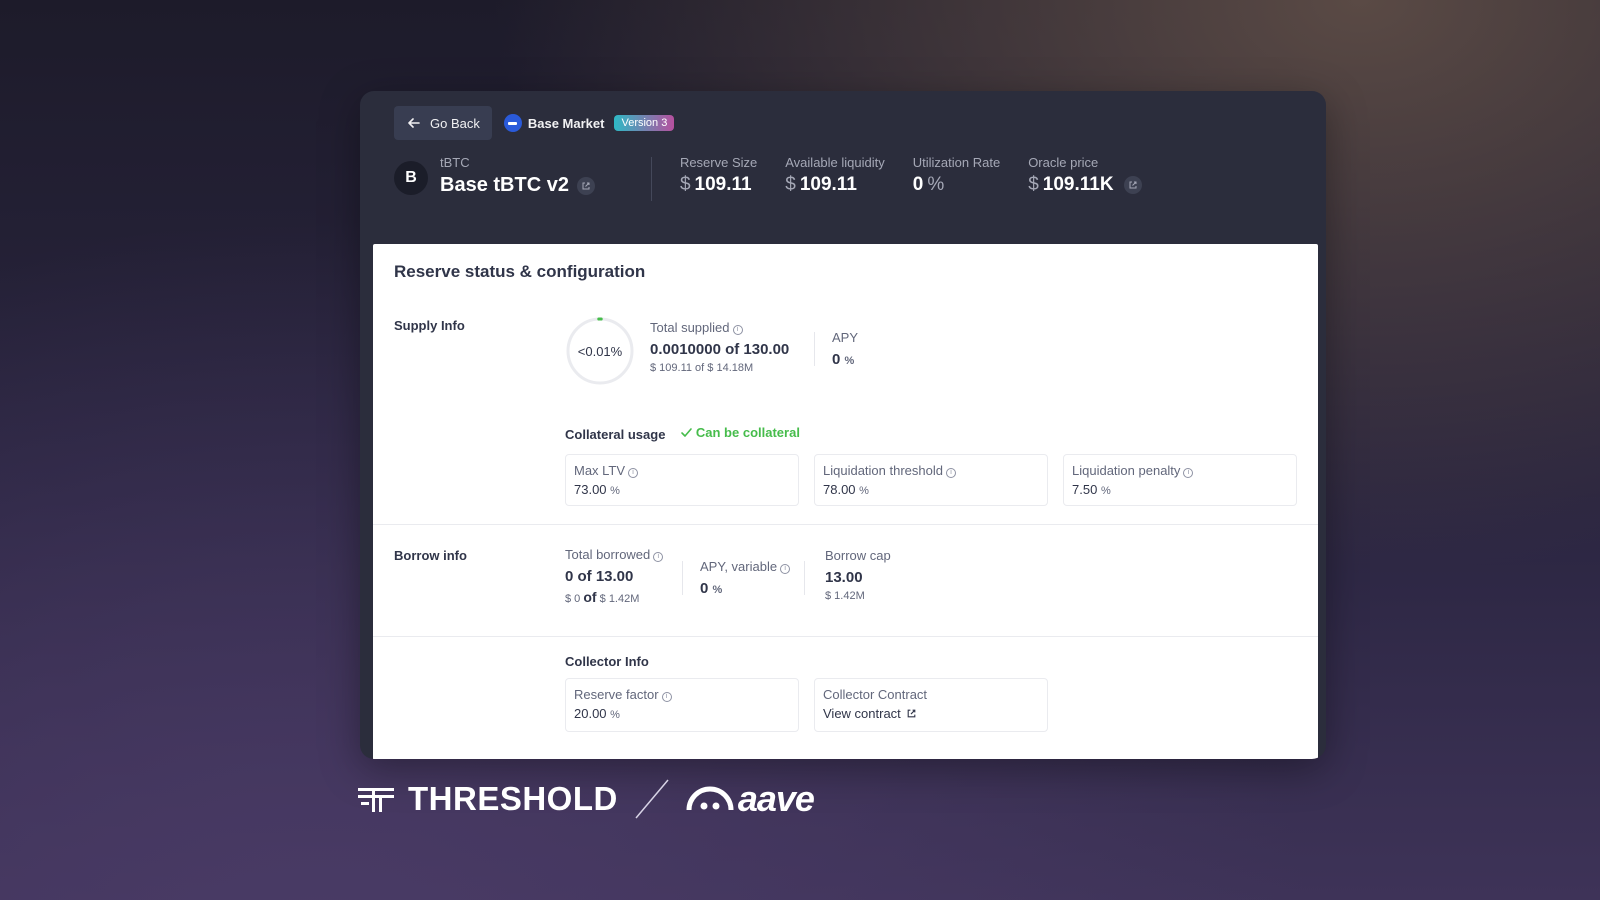  What do you see at coordinates (835, 162) in the screenshot?
I see `stat-label: Available liquidity` at bounding box center [835, 162].